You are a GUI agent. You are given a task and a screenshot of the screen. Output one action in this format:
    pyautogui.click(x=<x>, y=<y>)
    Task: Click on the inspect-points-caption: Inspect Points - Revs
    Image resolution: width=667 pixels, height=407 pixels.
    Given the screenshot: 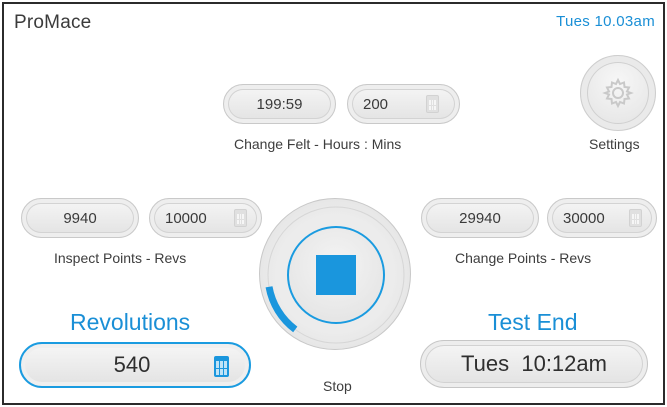 What is the action you would take?
    pyautogui.click(x=120, y=258)
    